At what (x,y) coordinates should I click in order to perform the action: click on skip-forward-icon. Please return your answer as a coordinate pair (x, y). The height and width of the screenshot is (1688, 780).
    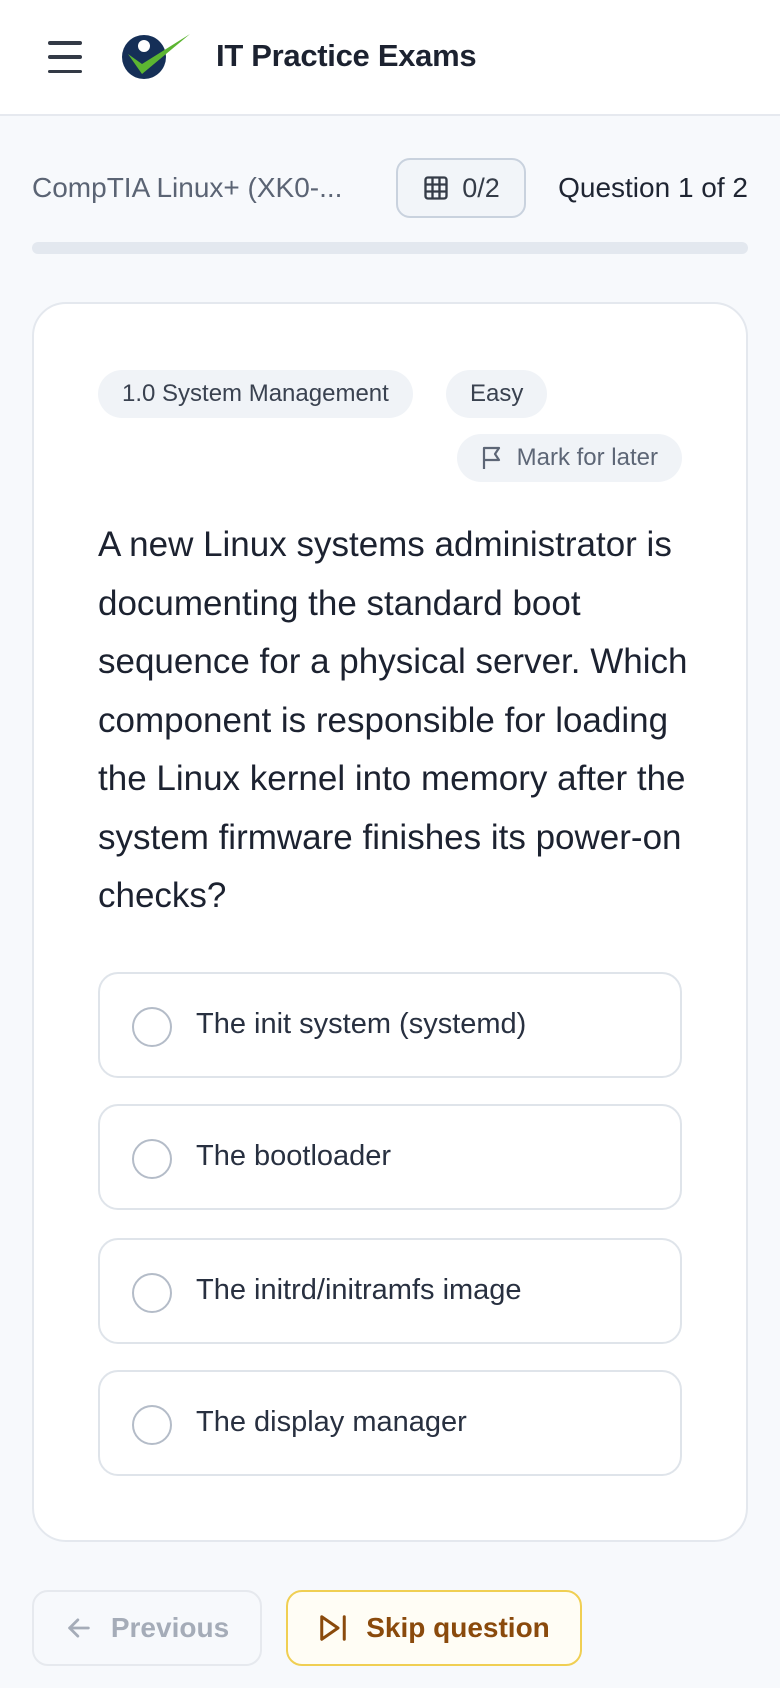
    Looking at the image, I should click on (333, 1628).